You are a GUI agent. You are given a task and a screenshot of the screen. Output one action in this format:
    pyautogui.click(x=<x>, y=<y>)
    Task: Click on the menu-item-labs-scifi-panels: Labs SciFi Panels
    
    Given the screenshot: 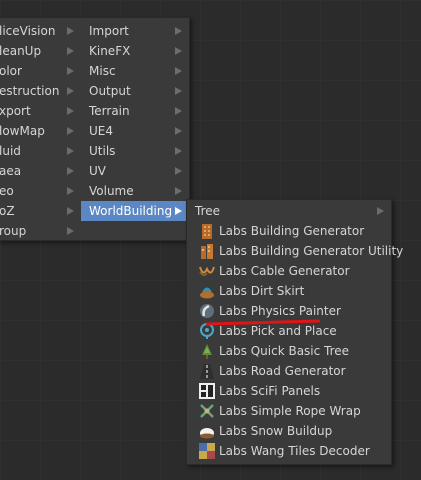 What is the action you would take?
    pyautogui.click(x=289, y=391)
    